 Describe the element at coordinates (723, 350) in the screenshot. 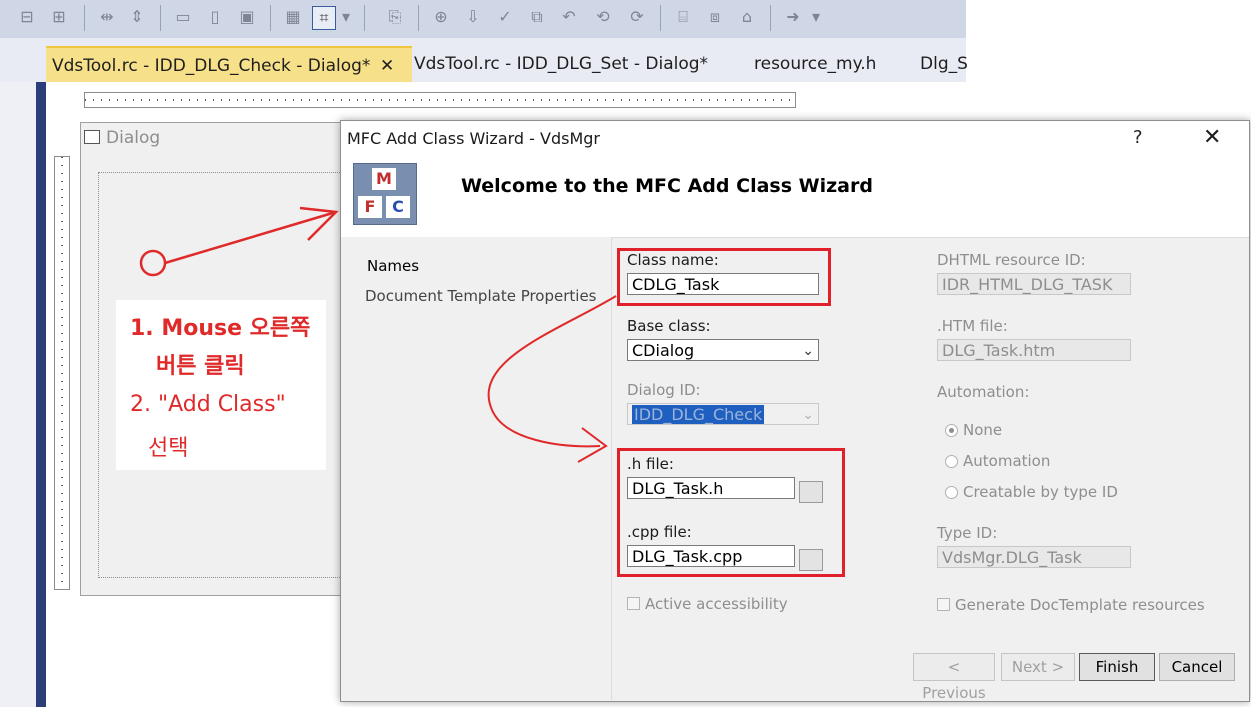

I see `base-class-select: CDialog ⌄` at that location.